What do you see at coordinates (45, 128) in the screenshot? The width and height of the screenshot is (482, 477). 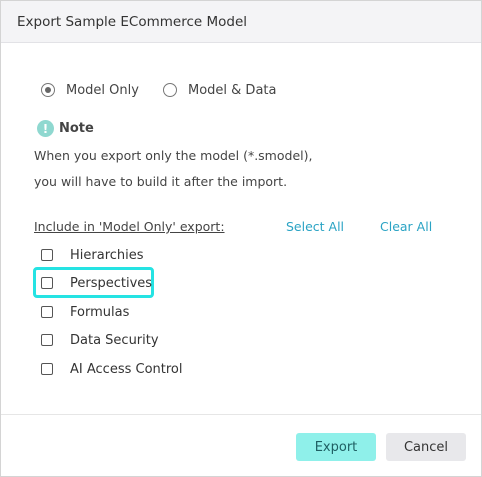 I see `exclamation-icon: !` at bounding box center [45, 128].